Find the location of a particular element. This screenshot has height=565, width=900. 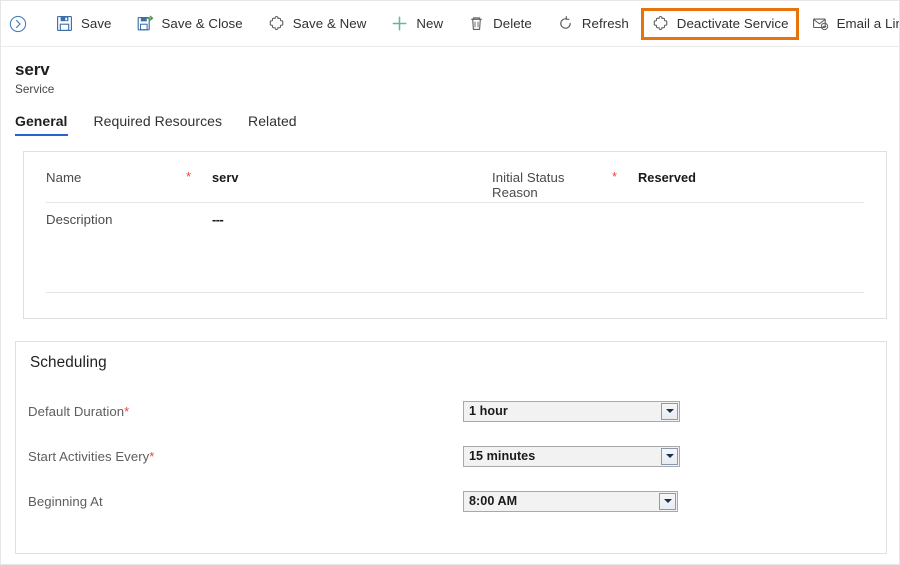

name-field: Name * serv is located at coordinates (269, 185).